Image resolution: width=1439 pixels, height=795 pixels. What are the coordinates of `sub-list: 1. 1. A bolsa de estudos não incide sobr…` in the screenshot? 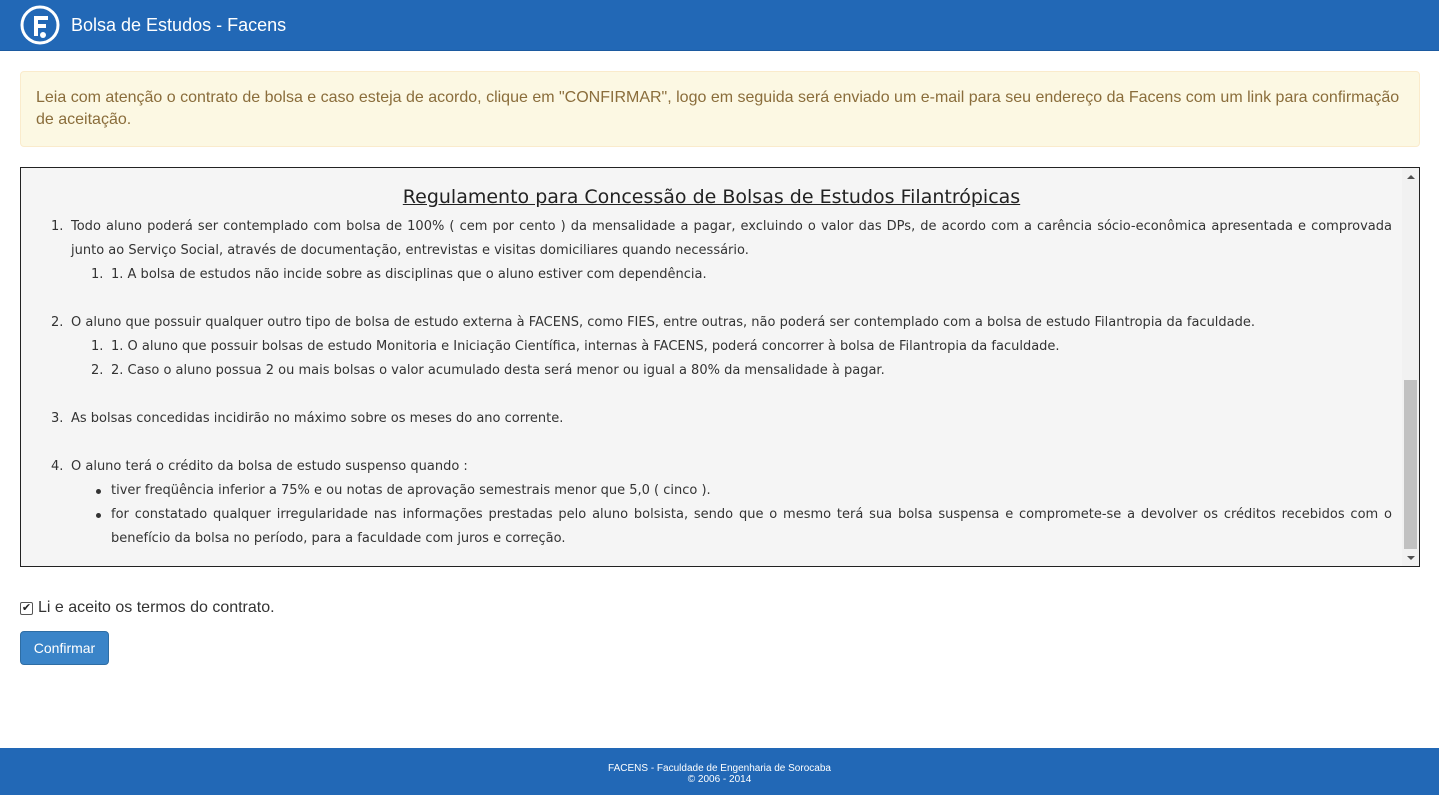 It's located at (741, 275).